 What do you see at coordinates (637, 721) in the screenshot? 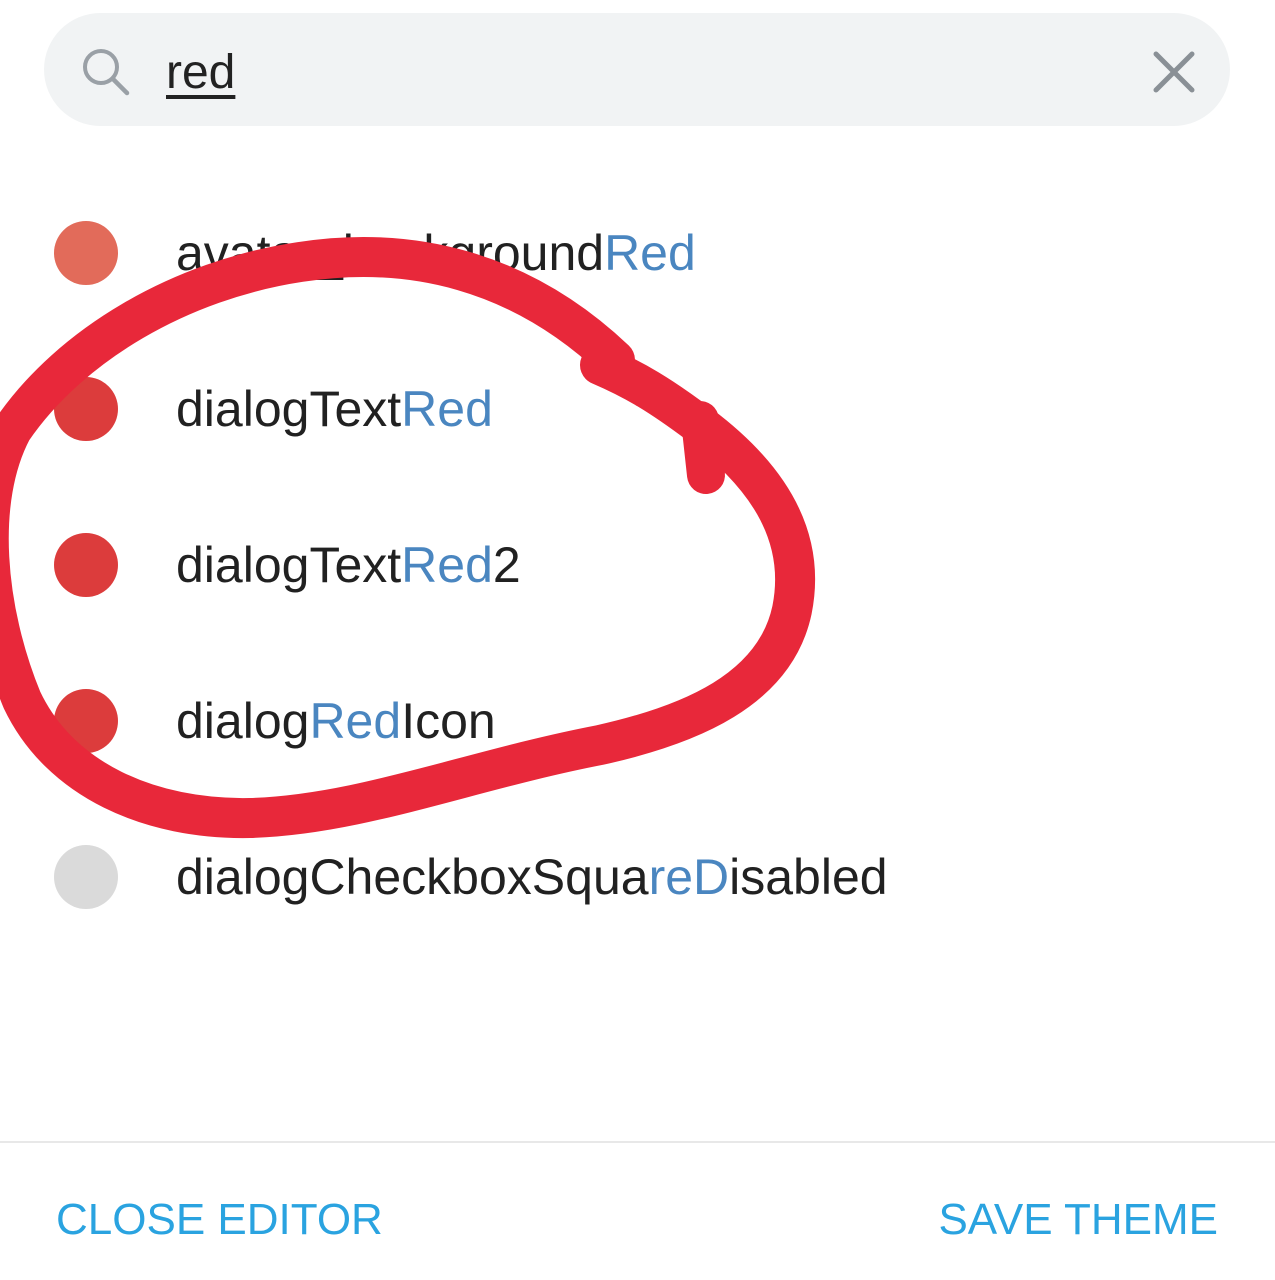
I see `color-list-item: dialogRedIcon` at bounding box center [637, 721].